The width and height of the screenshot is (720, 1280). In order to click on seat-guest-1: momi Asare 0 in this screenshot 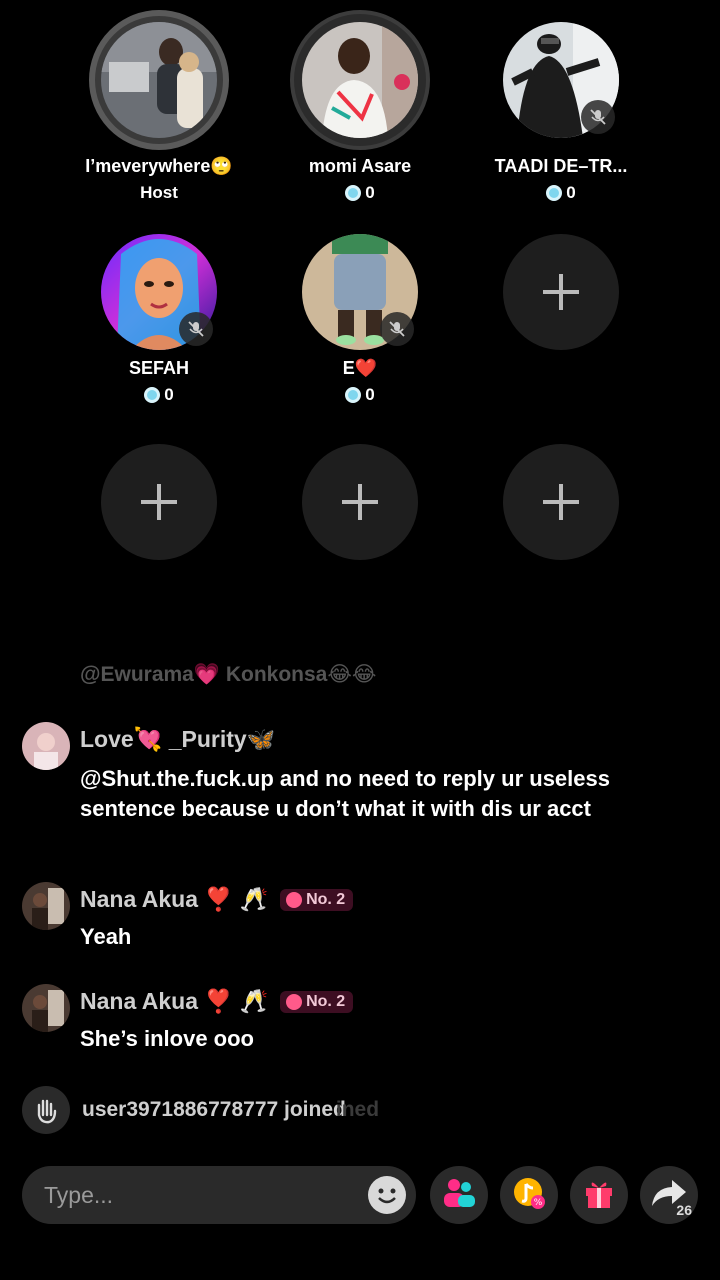, I will do `click(360, 106)`.